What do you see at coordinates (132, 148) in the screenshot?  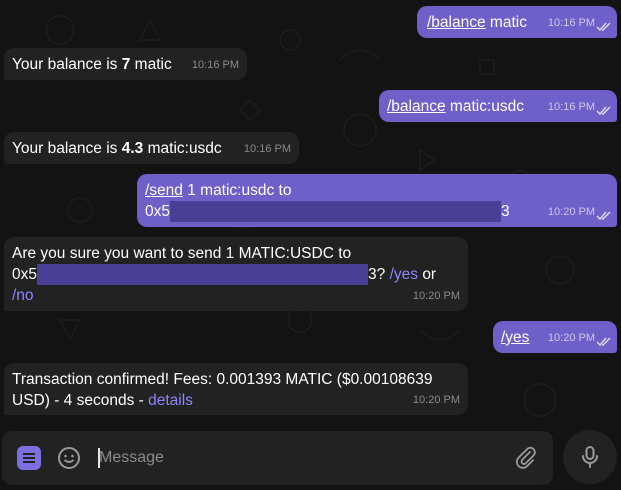 I see `balance-value: 4.3` at bounding box center [132, 148].